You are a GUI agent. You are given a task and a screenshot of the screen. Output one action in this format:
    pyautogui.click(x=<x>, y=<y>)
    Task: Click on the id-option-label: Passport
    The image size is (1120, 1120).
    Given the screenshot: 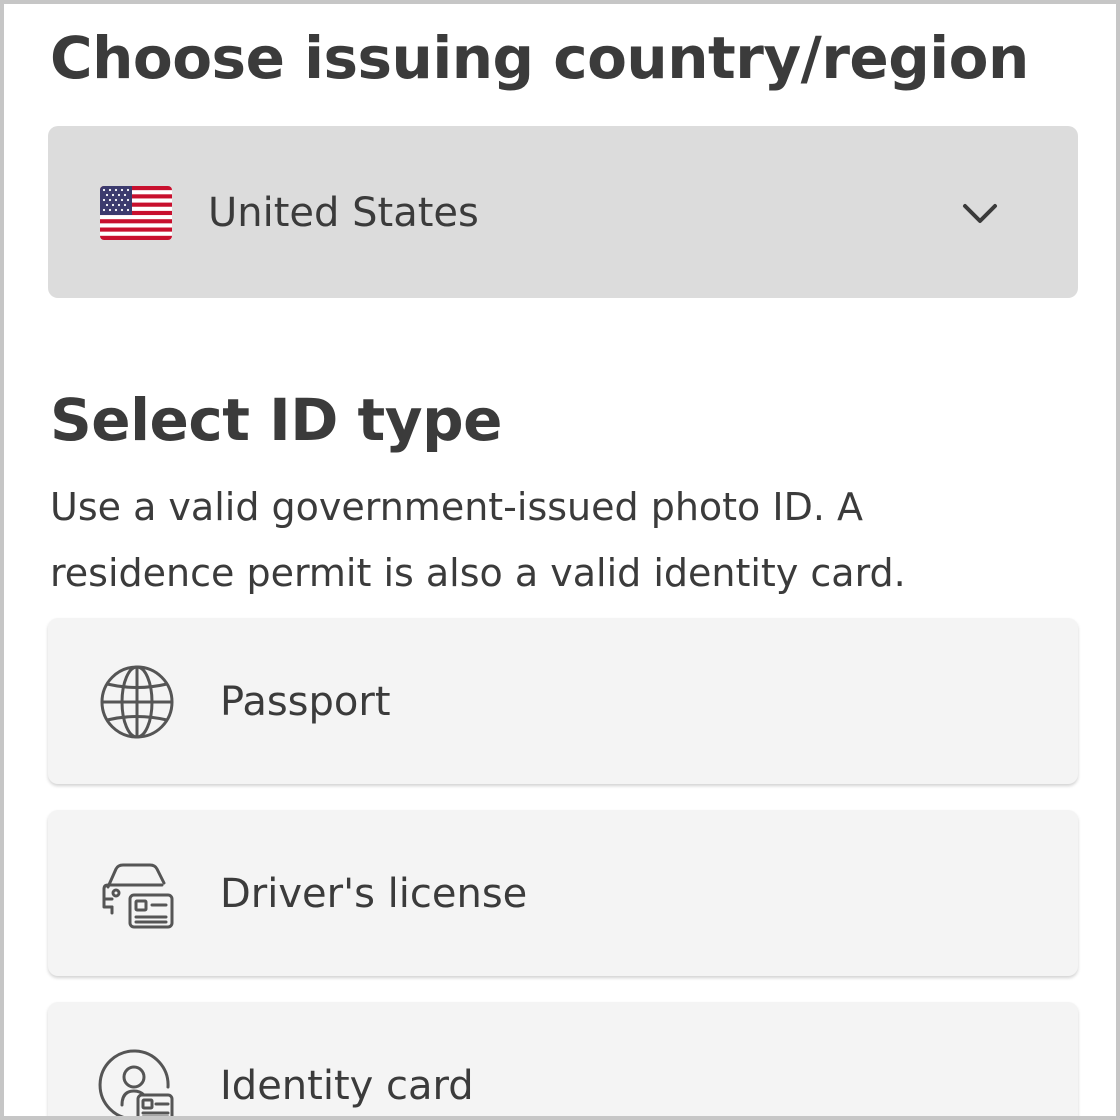 What is the action you would take?
    pyautogui.click(x=305, y=702)
    